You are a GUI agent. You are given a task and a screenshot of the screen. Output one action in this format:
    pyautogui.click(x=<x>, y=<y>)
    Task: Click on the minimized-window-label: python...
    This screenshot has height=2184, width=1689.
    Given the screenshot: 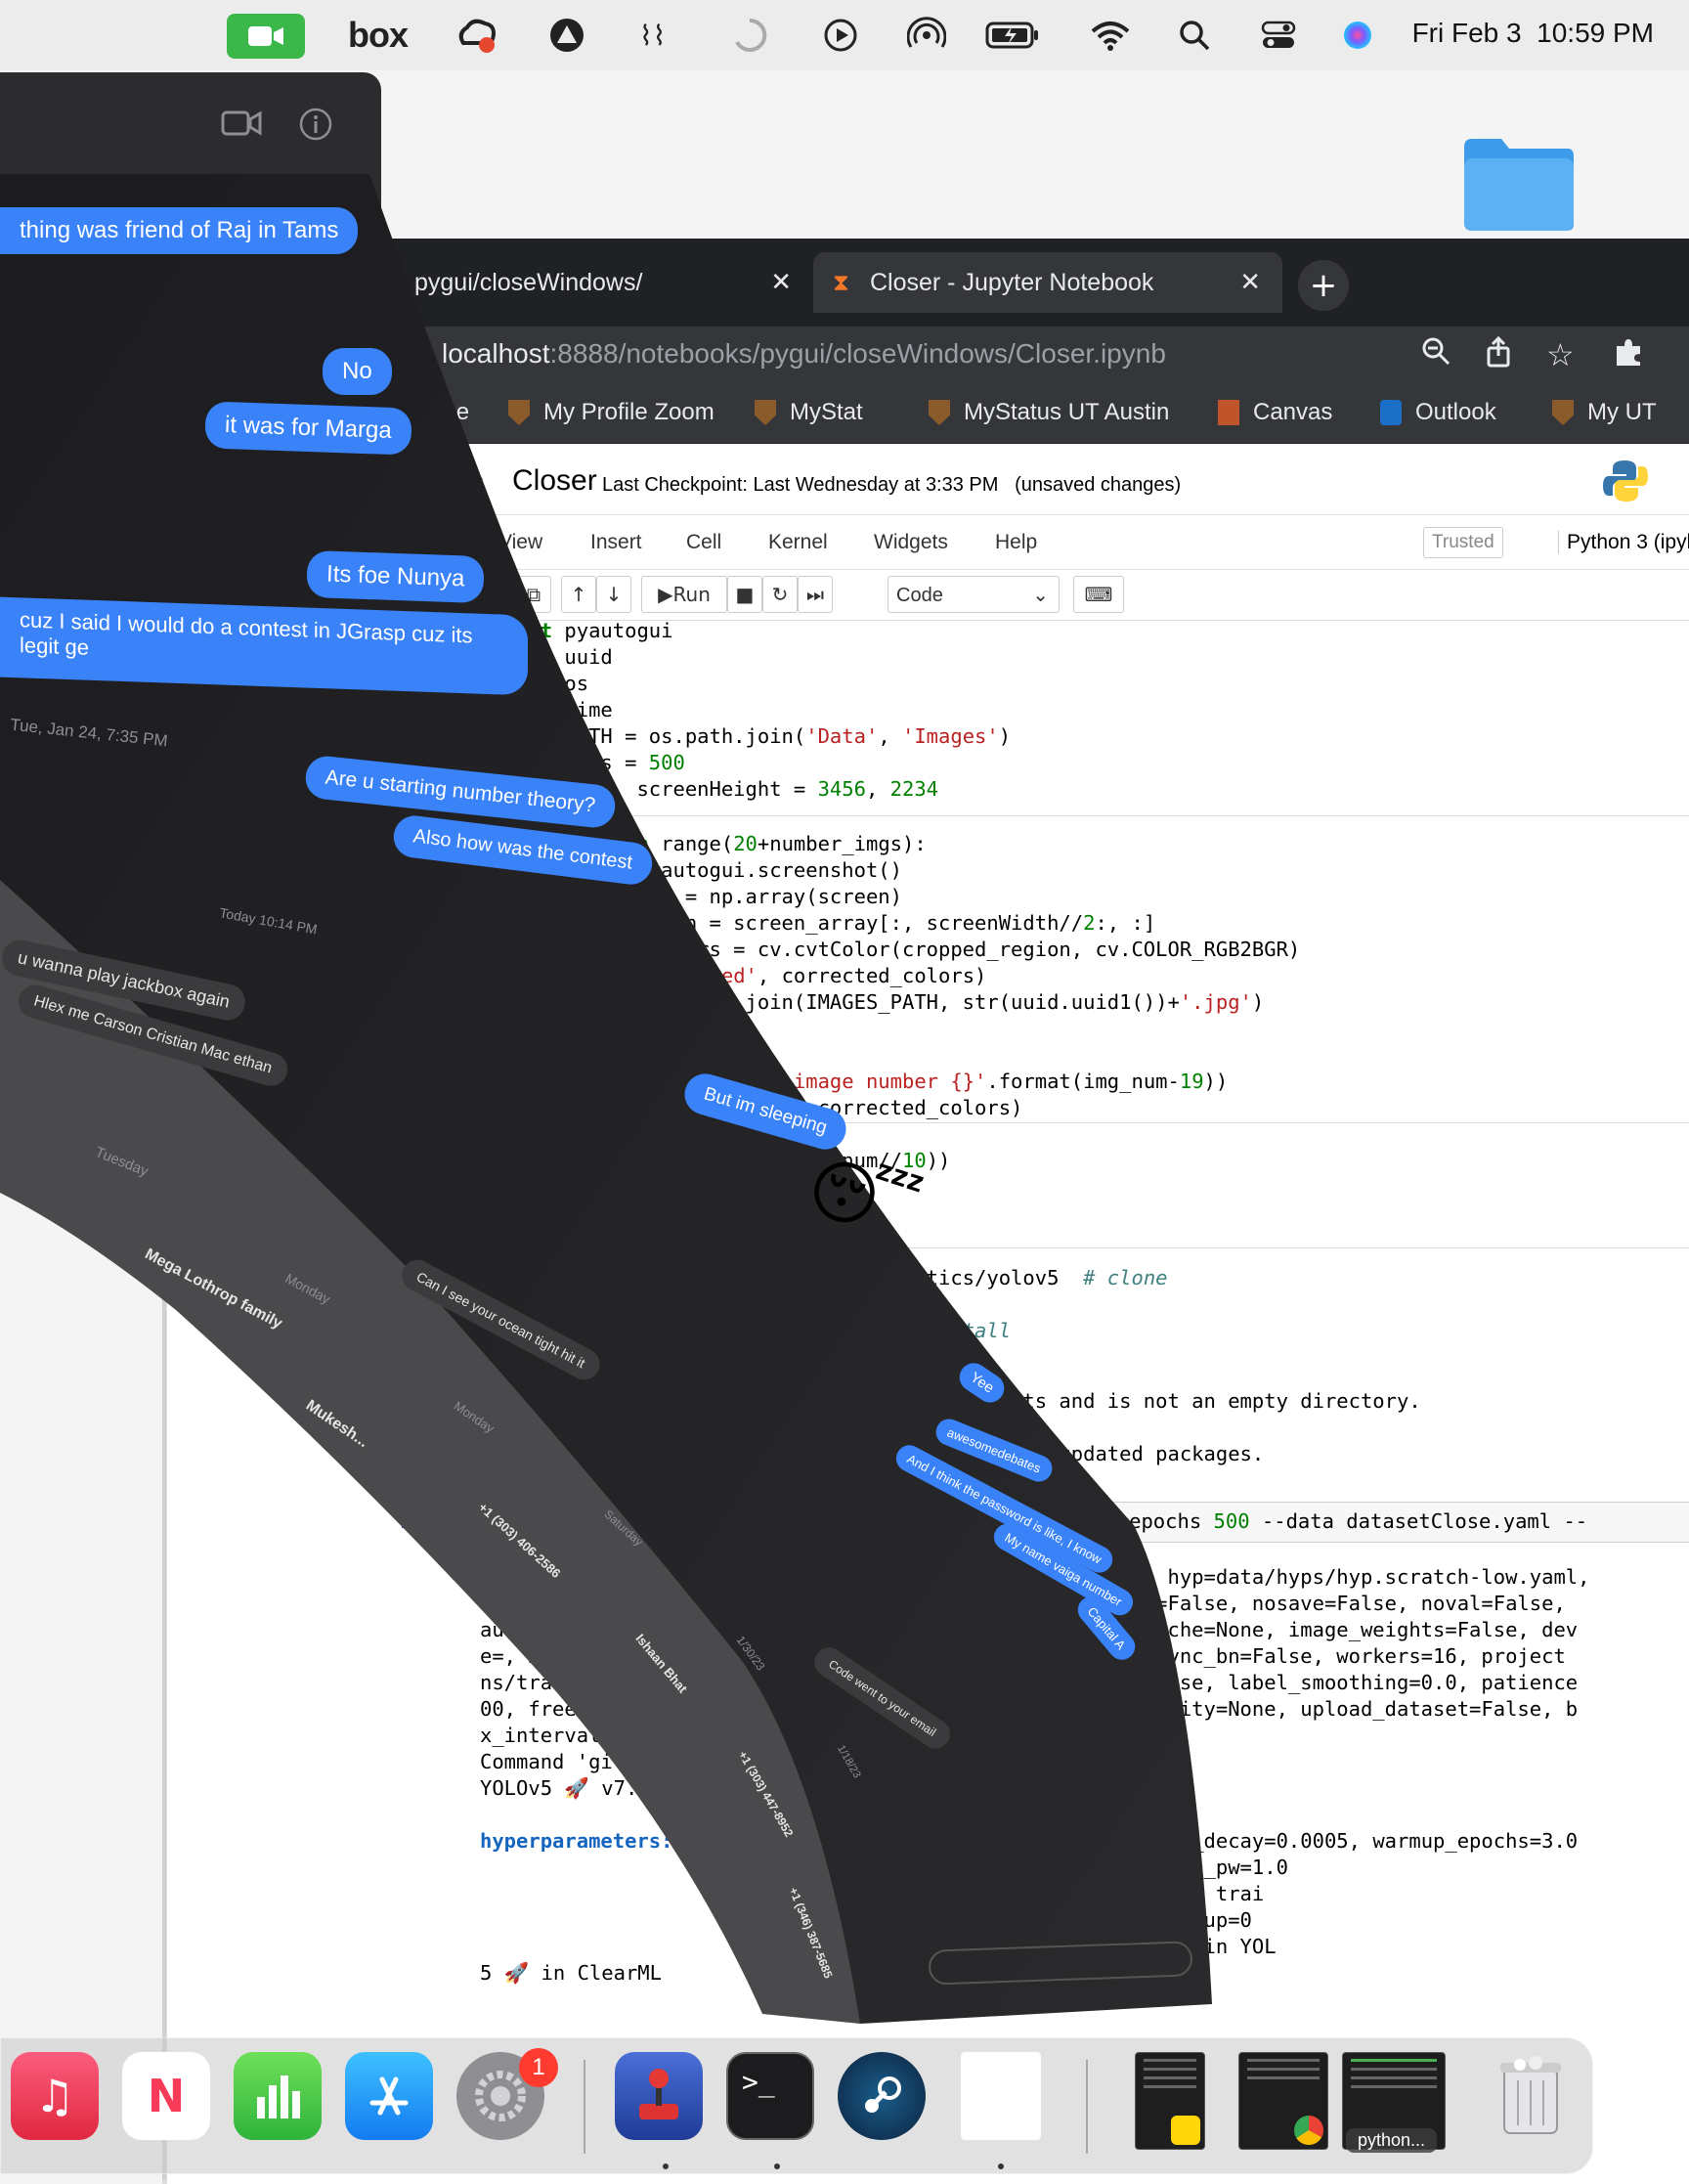 What is the action you would take?
    pyautogui.click(x=1392, y=2140)
    